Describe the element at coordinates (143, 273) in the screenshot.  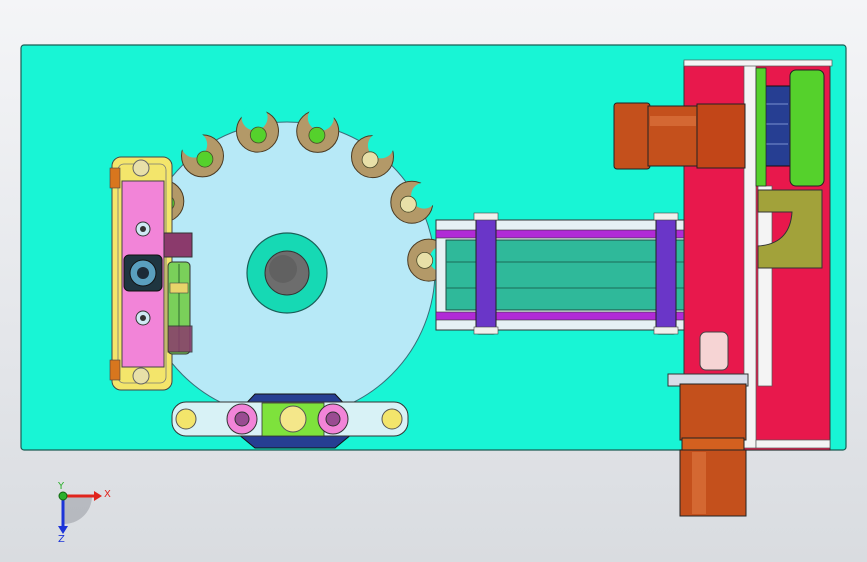
I see `bearing-core` at that location.